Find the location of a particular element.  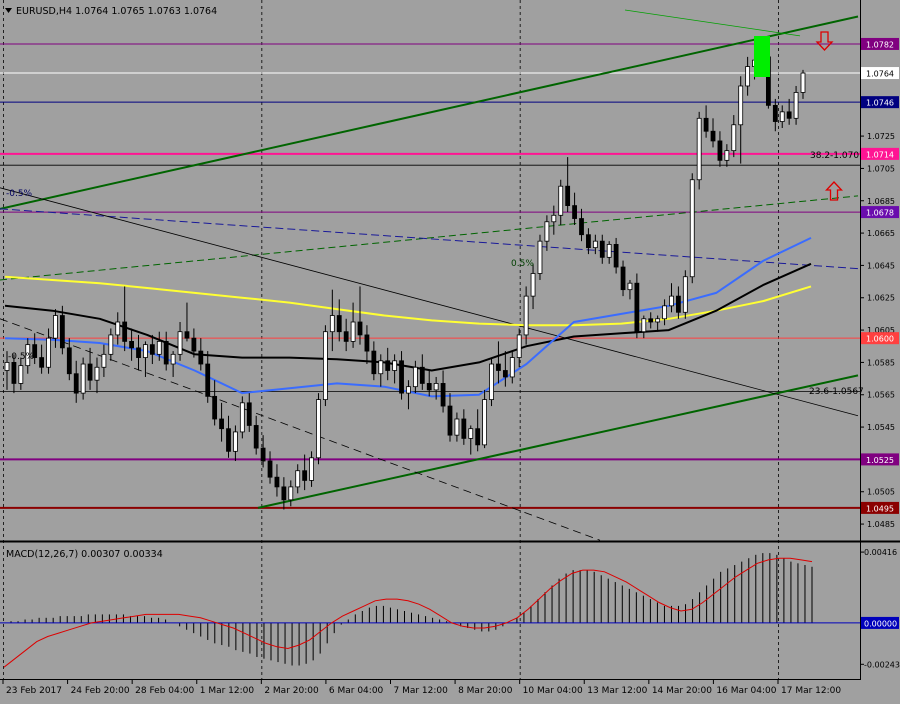

macd-tick-label: 0.00416 is located at coordinates (880, 552).